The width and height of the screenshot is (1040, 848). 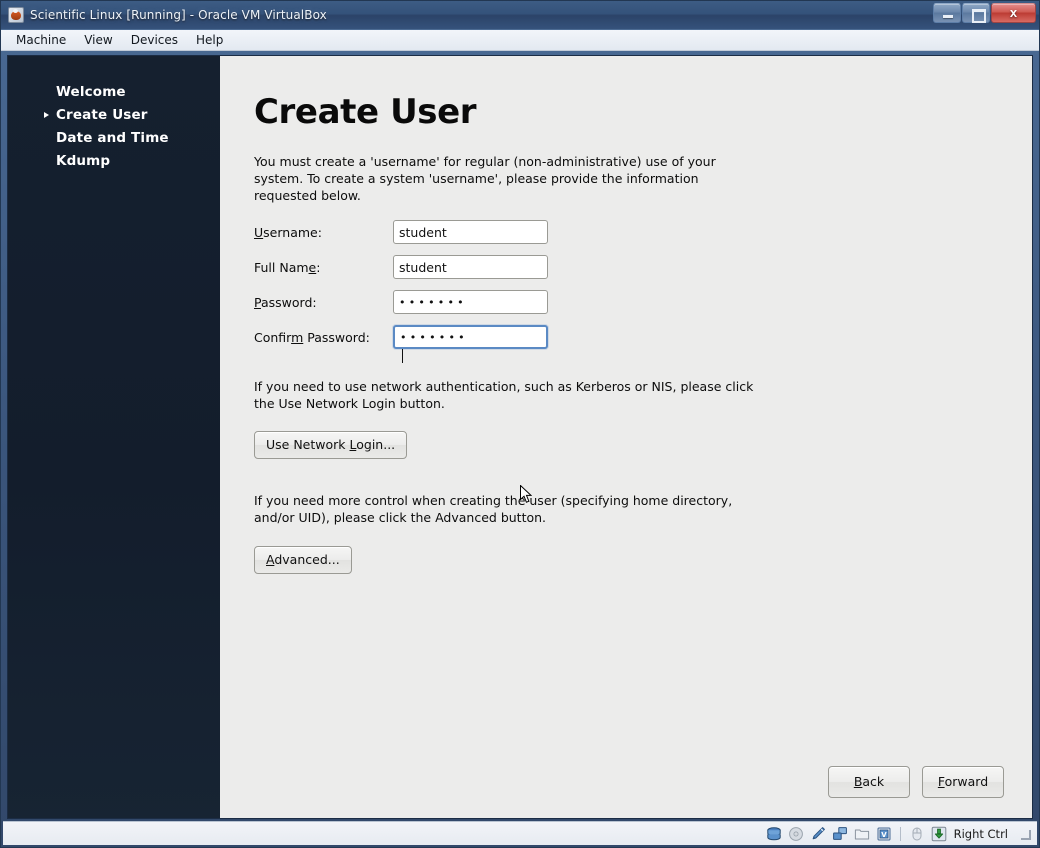 I want to click on menu-view: View, so click(x=98, y=40).